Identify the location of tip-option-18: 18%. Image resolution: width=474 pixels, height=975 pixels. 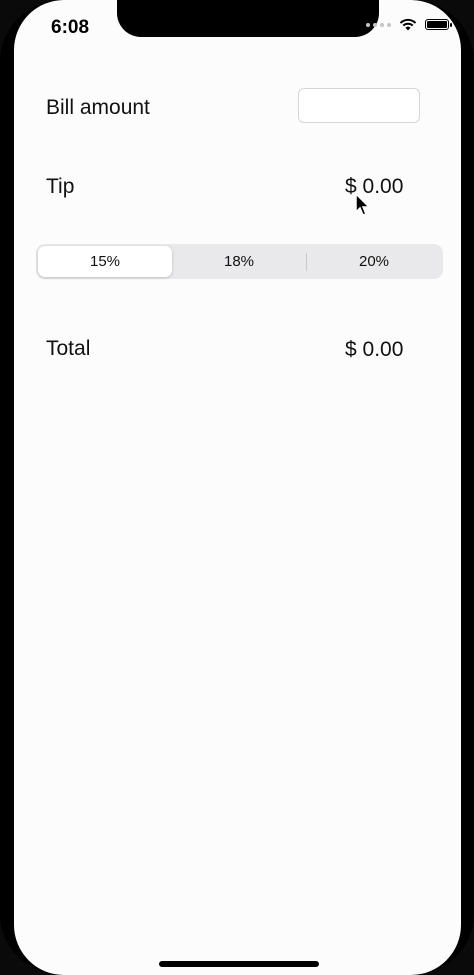
(239, 261).